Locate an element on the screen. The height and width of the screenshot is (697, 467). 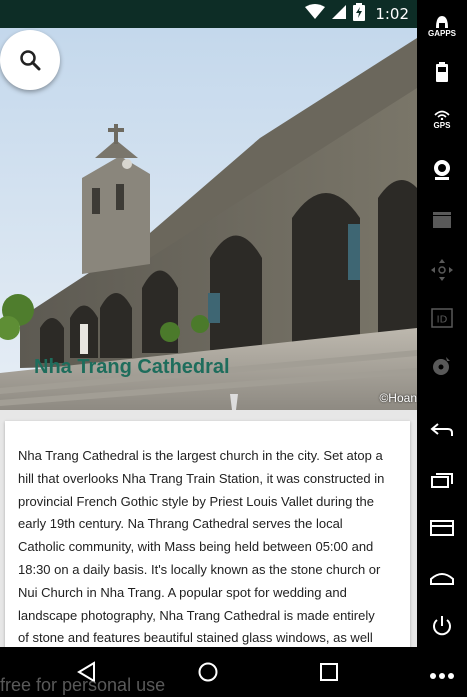
nav-home-button is located at coordinates (208, 672).